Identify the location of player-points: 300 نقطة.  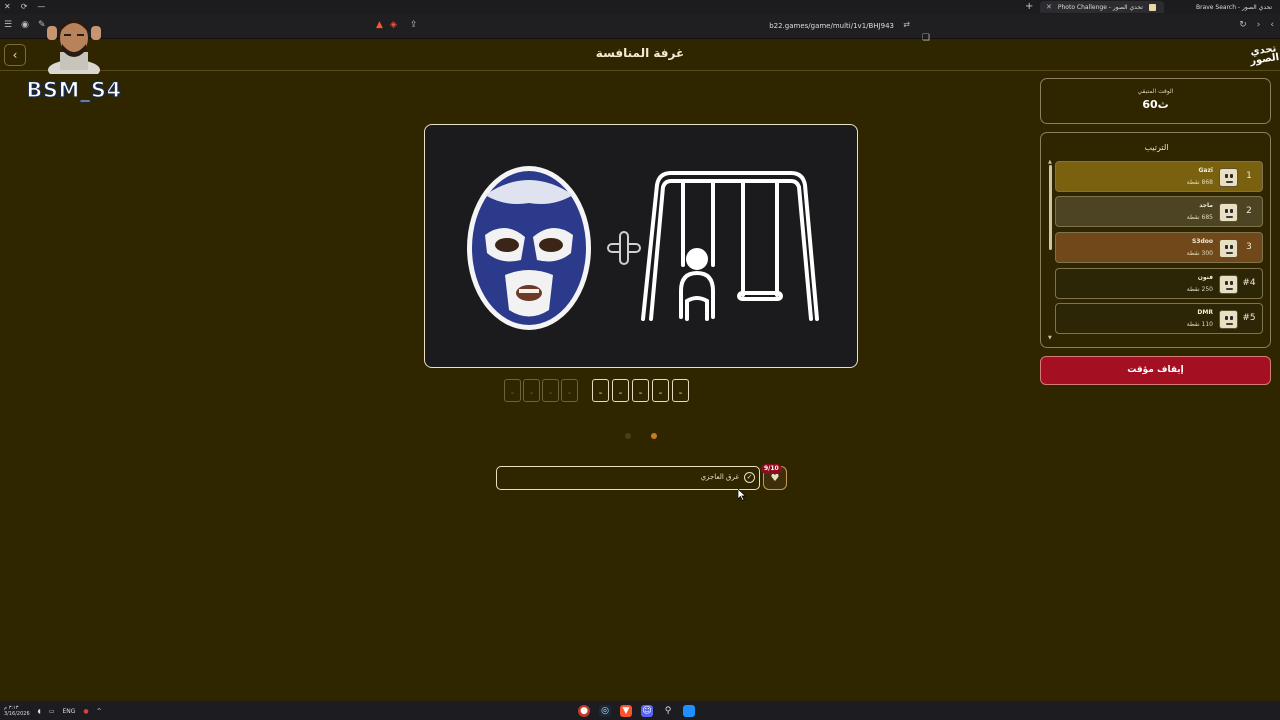
(1199, 253).